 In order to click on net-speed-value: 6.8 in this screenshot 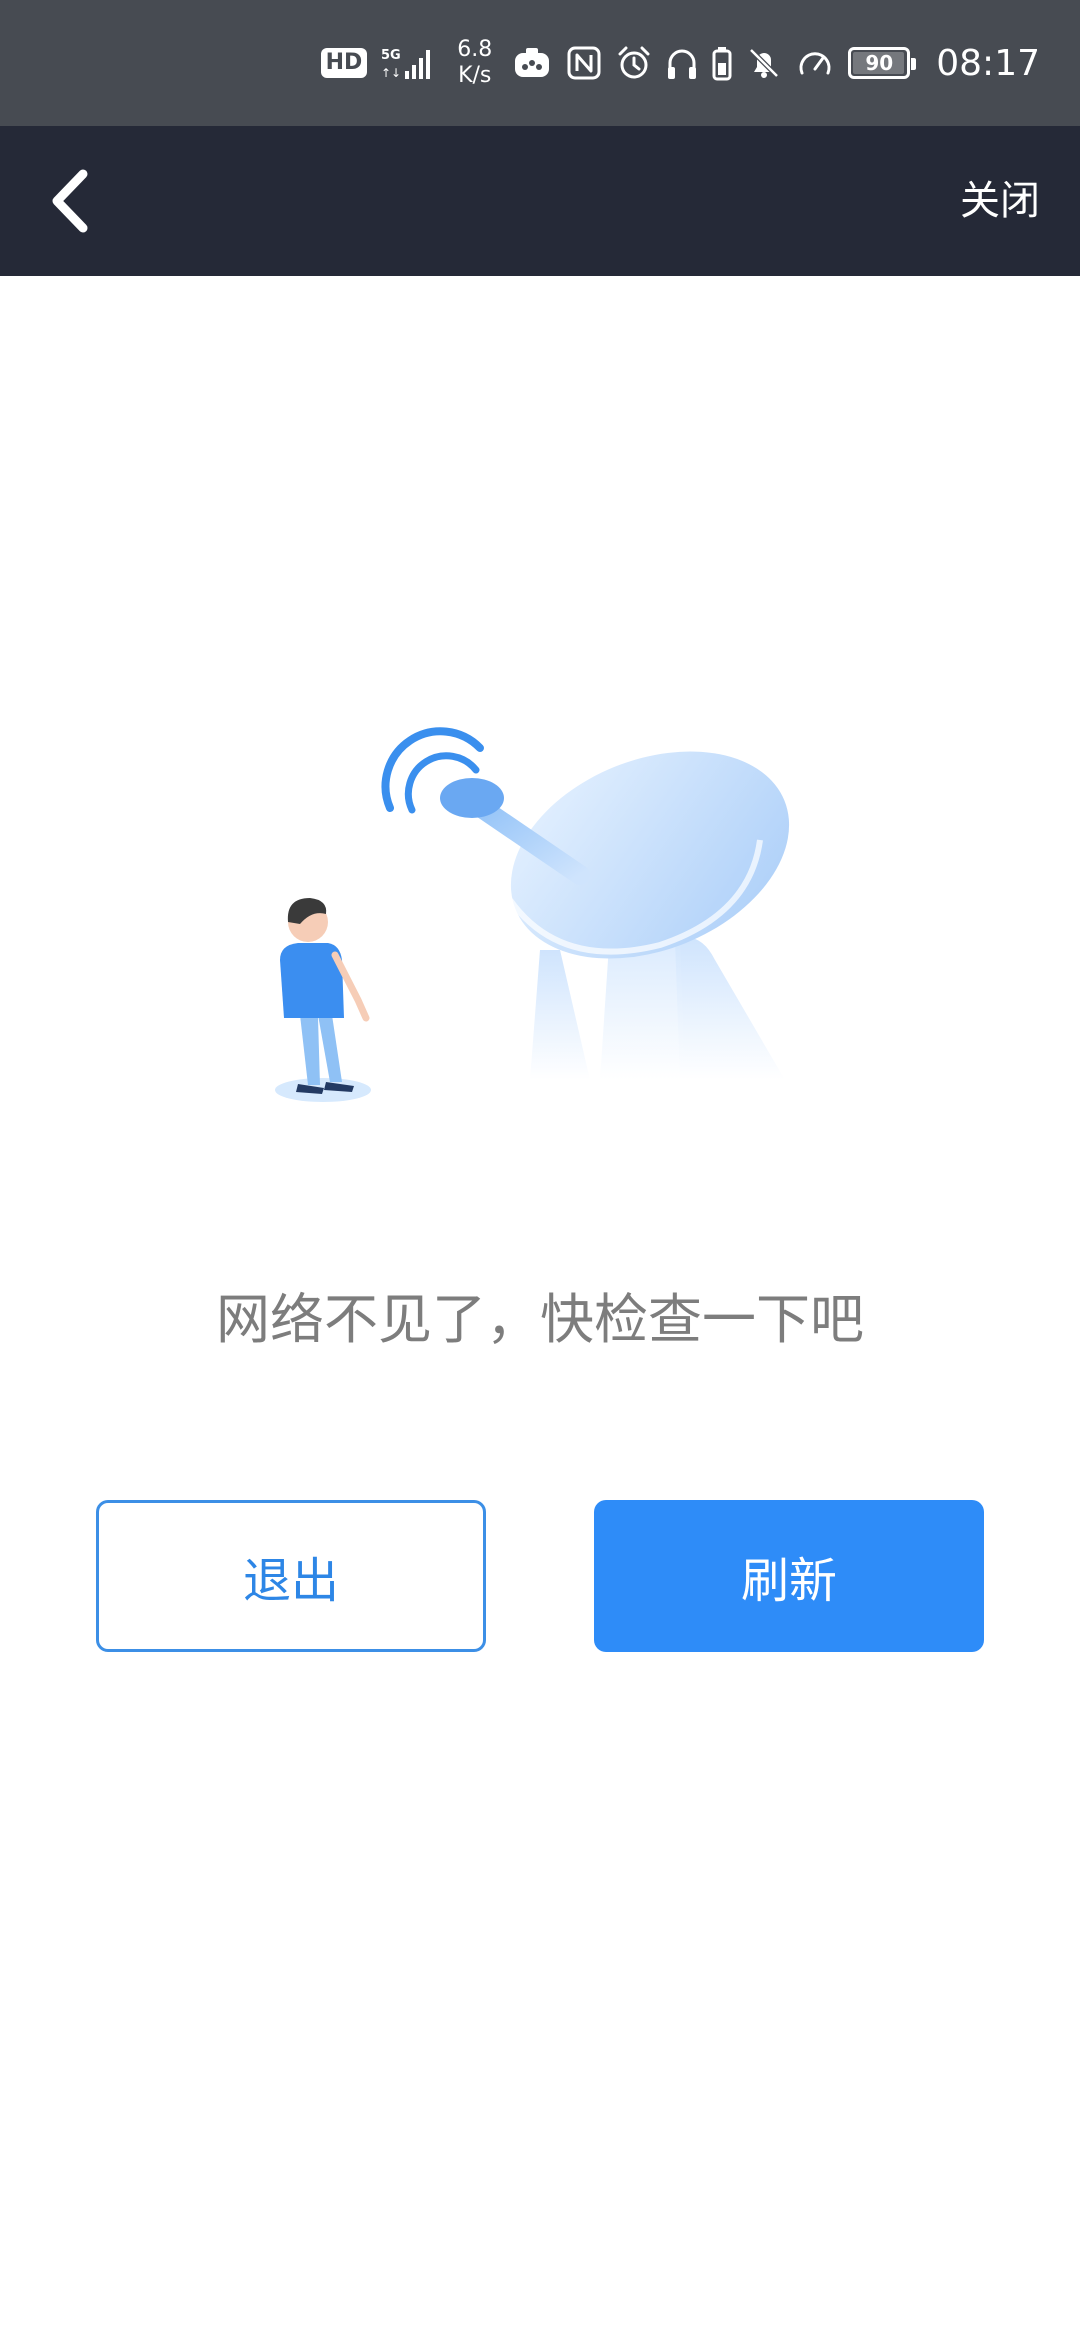, I will do `click(475, 49)`.